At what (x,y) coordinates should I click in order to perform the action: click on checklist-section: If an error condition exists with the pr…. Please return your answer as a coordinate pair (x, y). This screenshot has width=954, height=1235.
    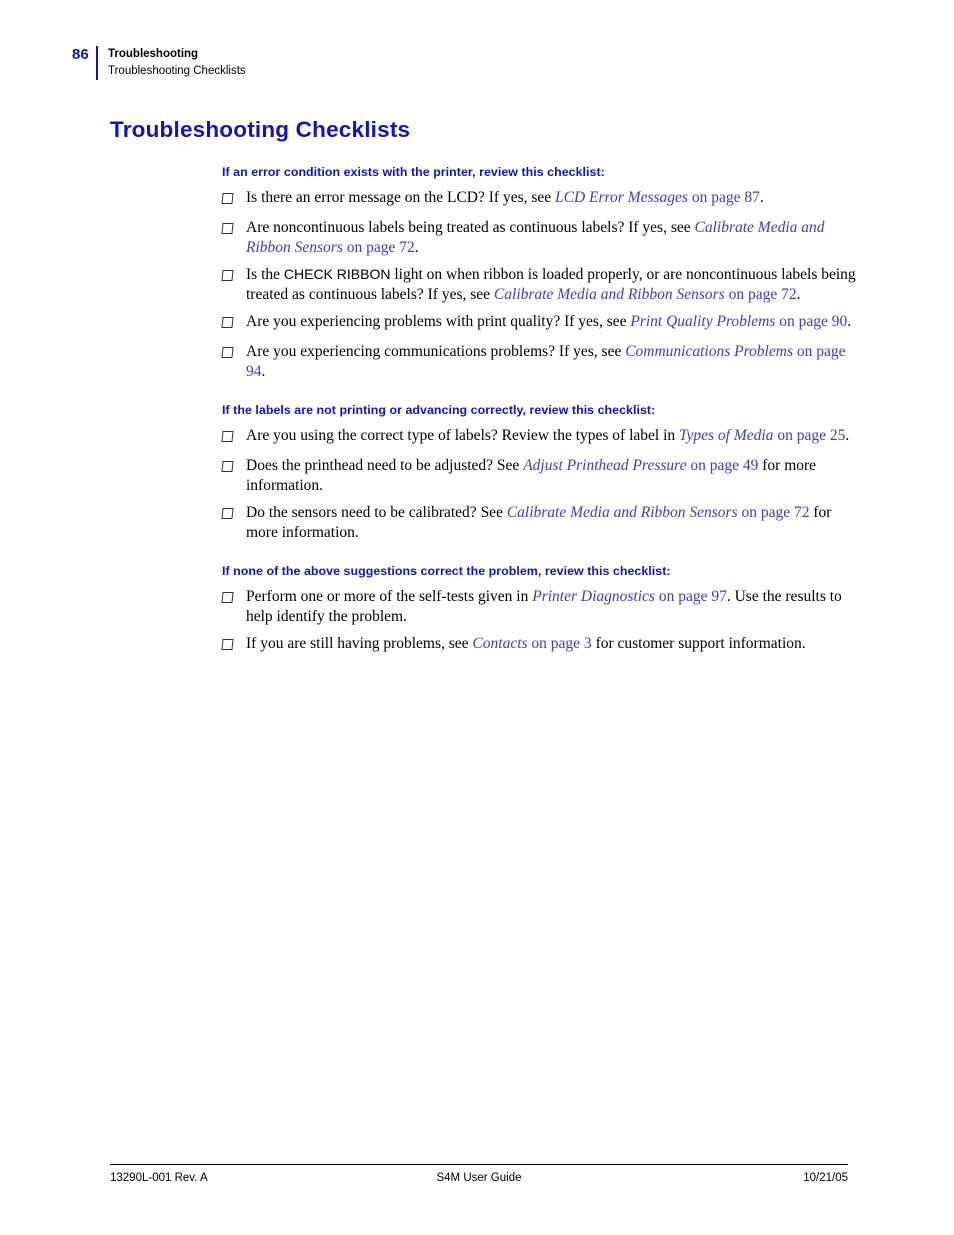
    Looking at the image, I should click on (541, 273).